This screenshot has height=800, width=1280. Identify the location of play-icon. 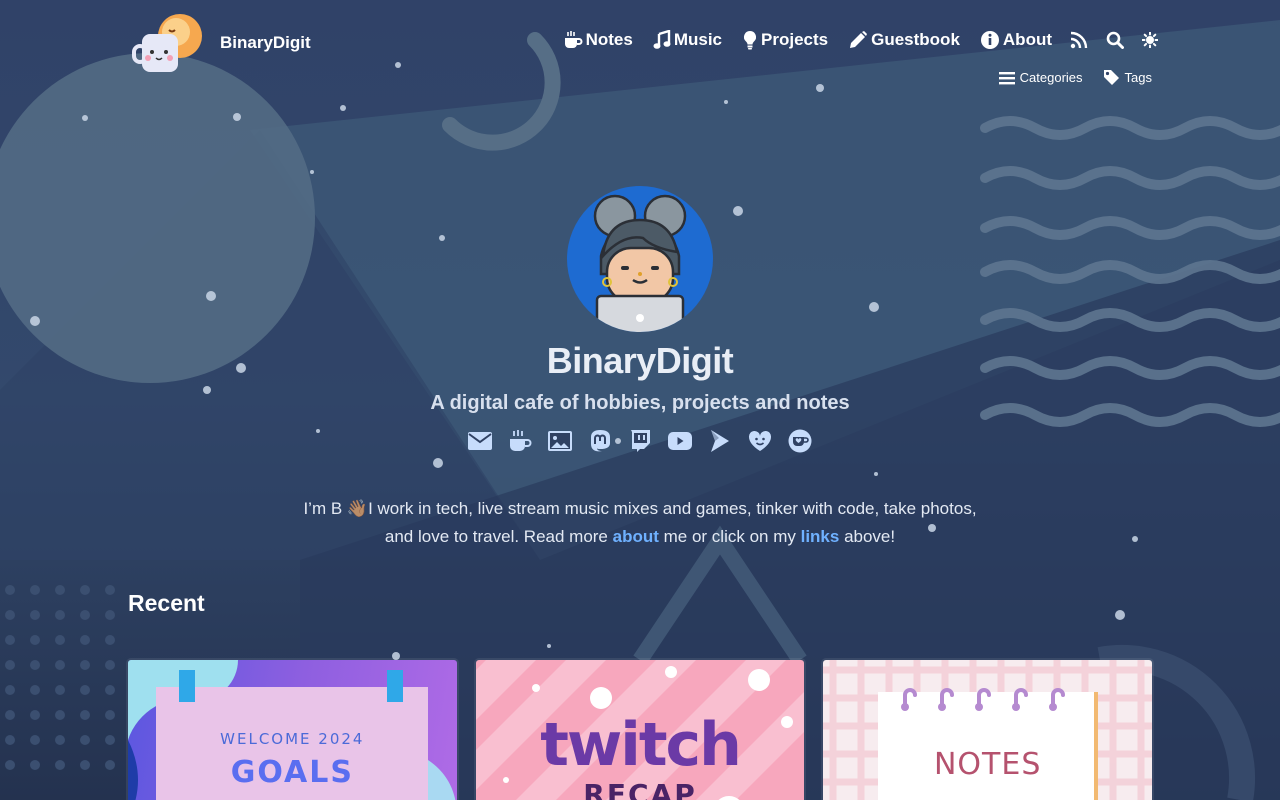
(720, 441).